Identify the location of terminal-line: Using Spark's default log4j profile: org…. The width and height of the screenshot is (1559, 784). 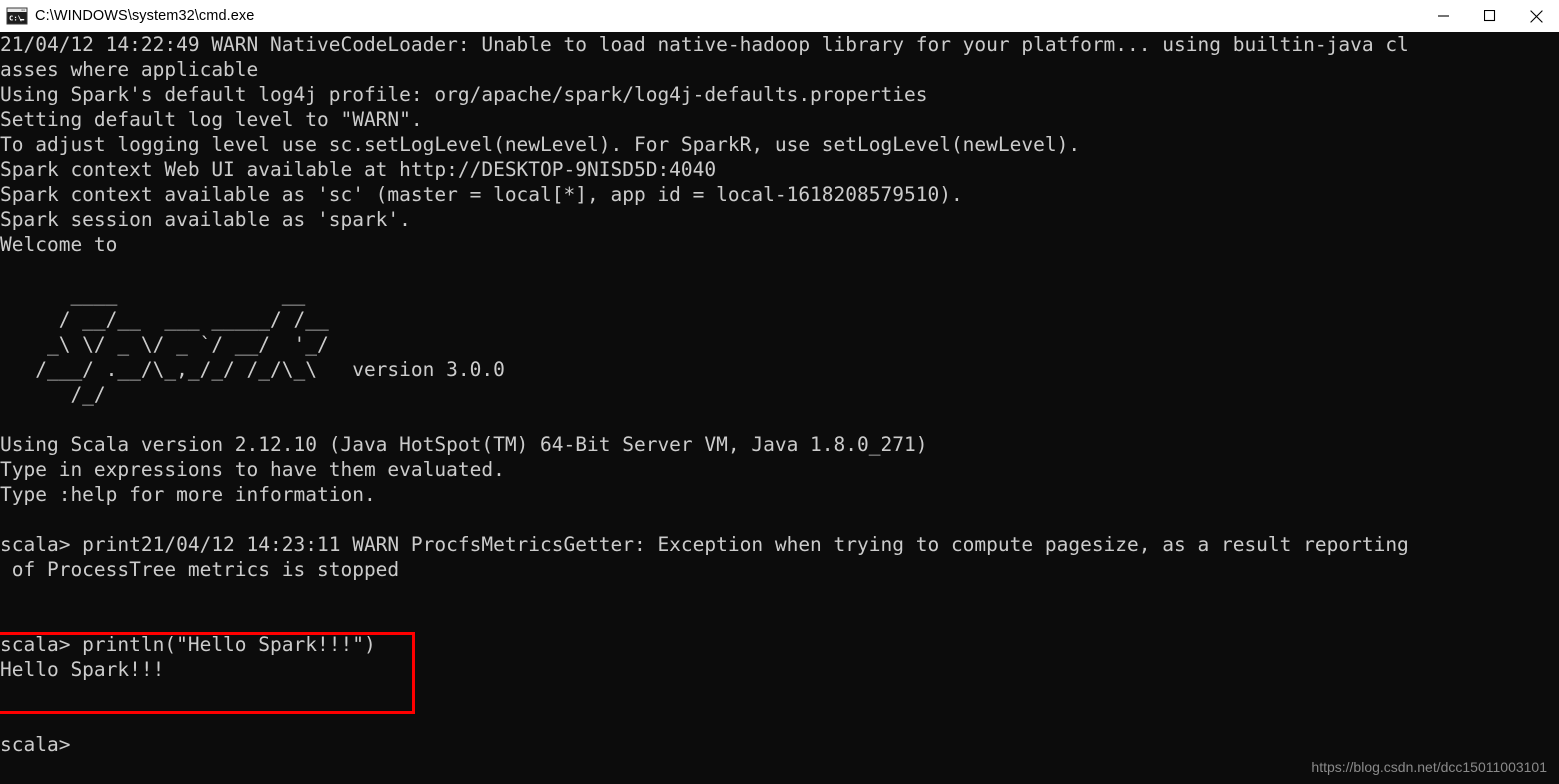
(464, 94).